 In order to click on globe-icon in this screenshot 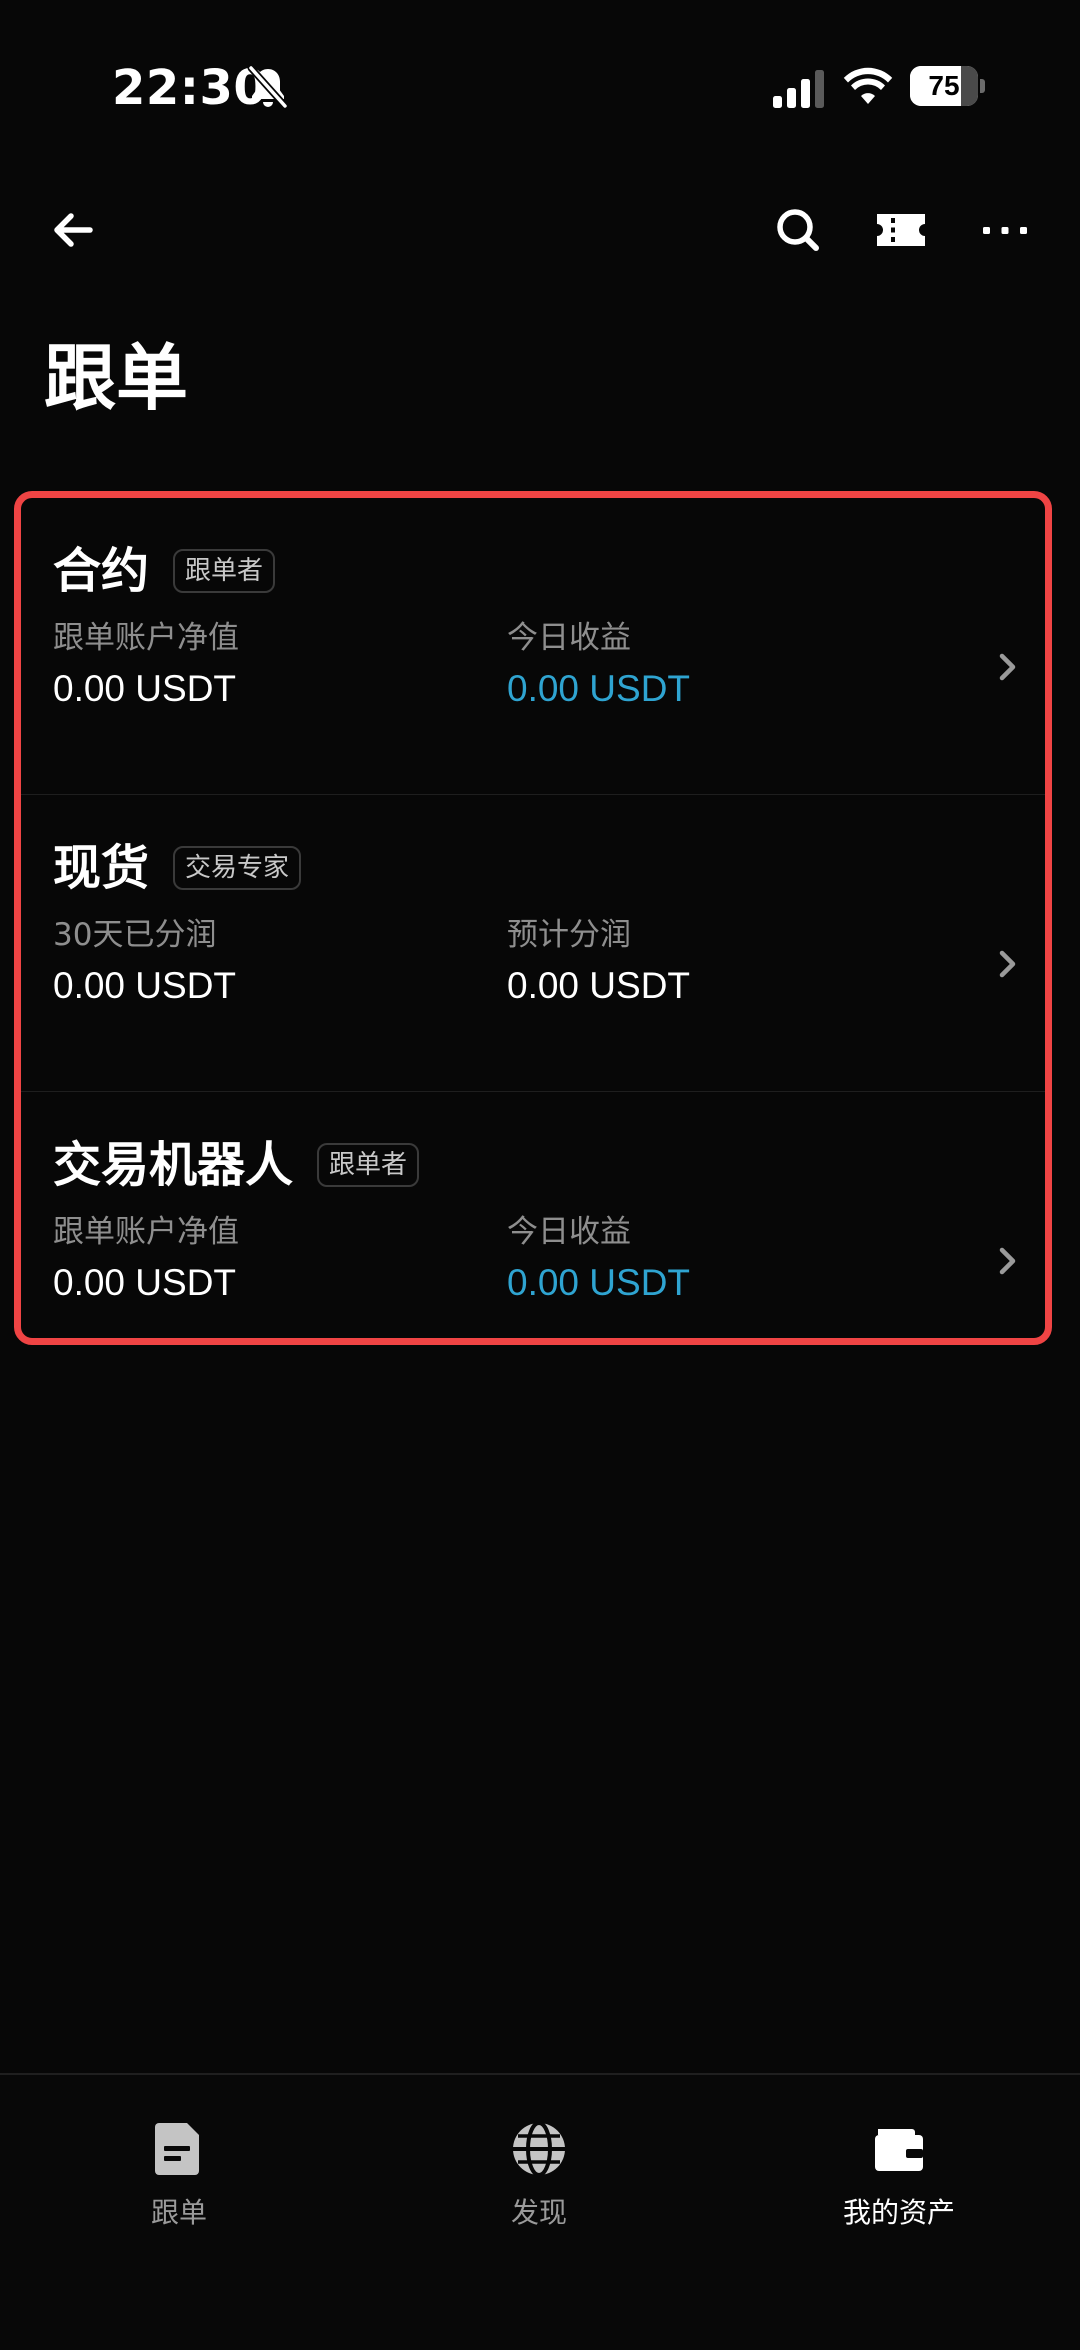, I will do `click(539, 2149)`.